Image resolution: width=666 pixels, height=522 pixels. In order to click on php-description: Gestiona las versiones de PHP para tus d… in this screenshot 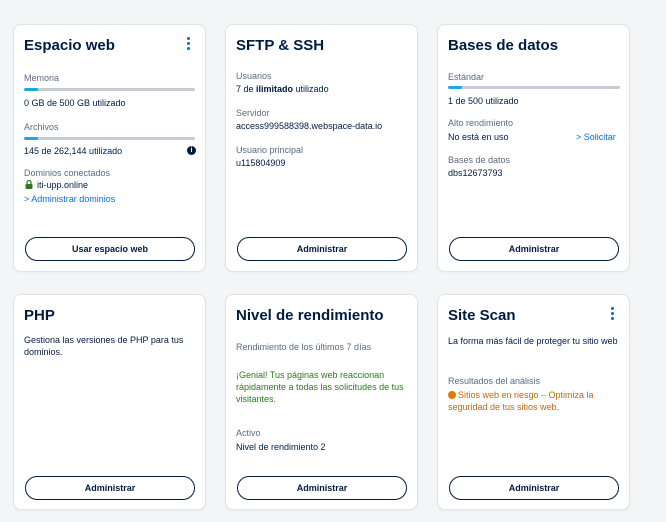, I will do `click(104, 346)`.